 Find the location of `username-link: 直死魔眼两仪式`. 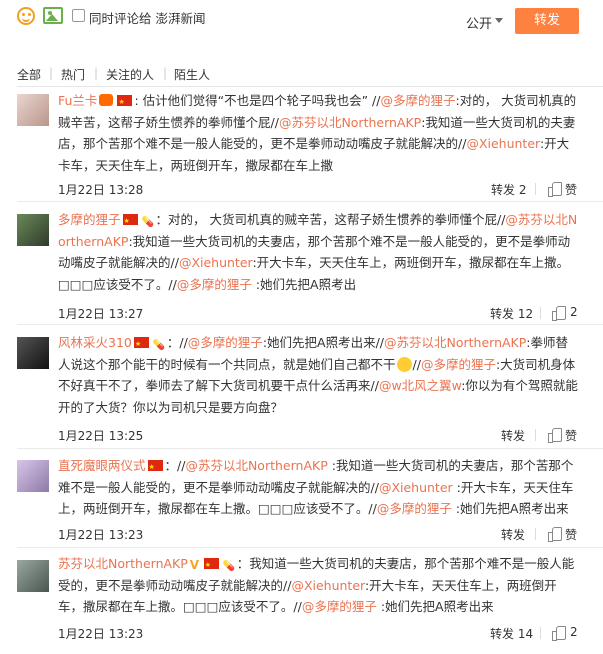

username-link: 直死魔眼两仪式 is located at coordinates (102, 465).